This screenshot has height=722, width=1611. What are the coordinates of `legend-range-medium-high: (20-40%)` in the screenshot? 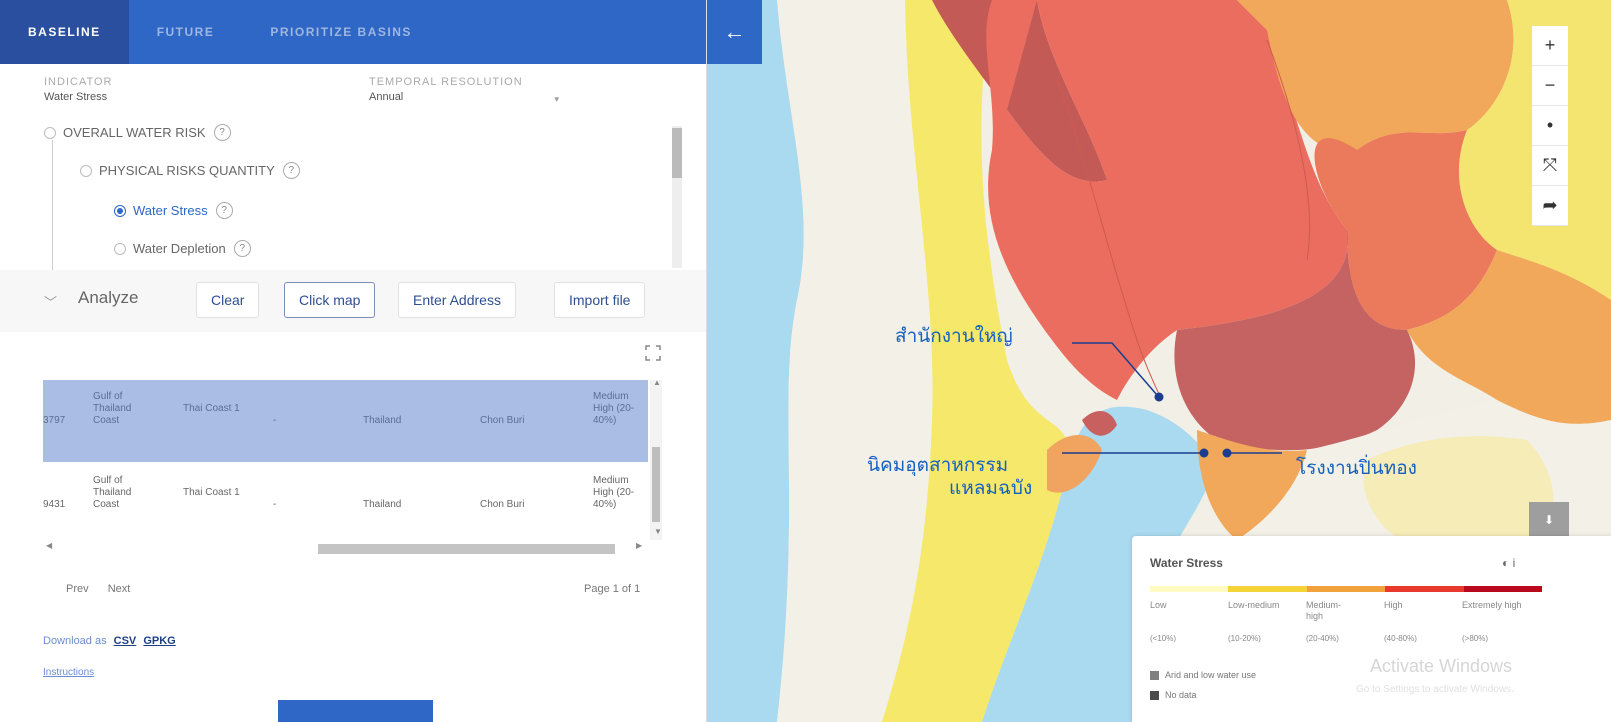 It's located at (1322, 638).